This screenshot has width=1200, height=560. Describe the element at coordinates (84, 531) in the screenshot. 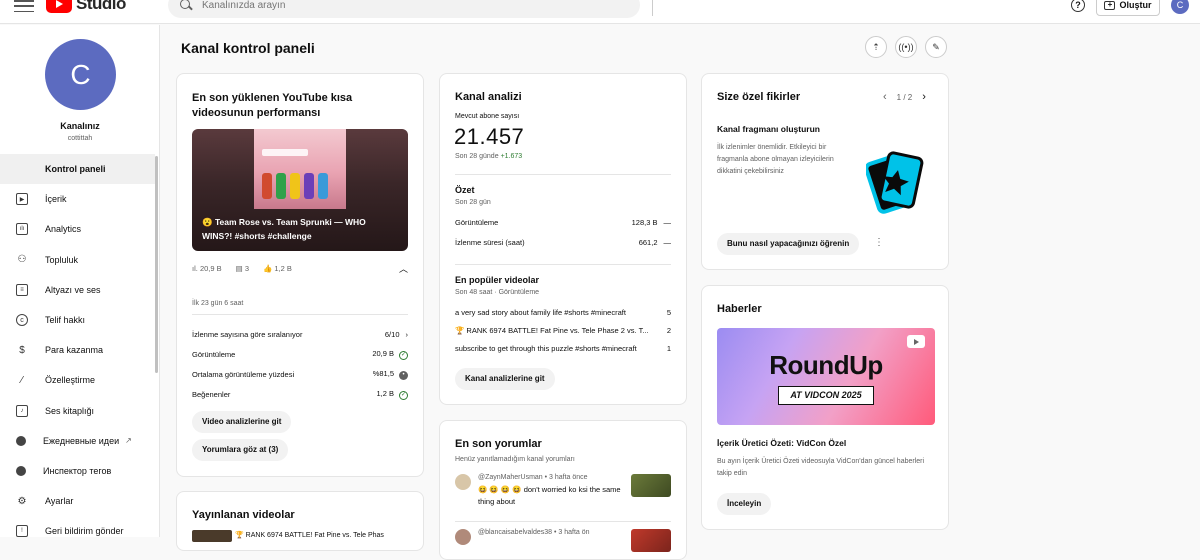

I see `sidebar-item-label: Geri bildirim gönder` at that location.